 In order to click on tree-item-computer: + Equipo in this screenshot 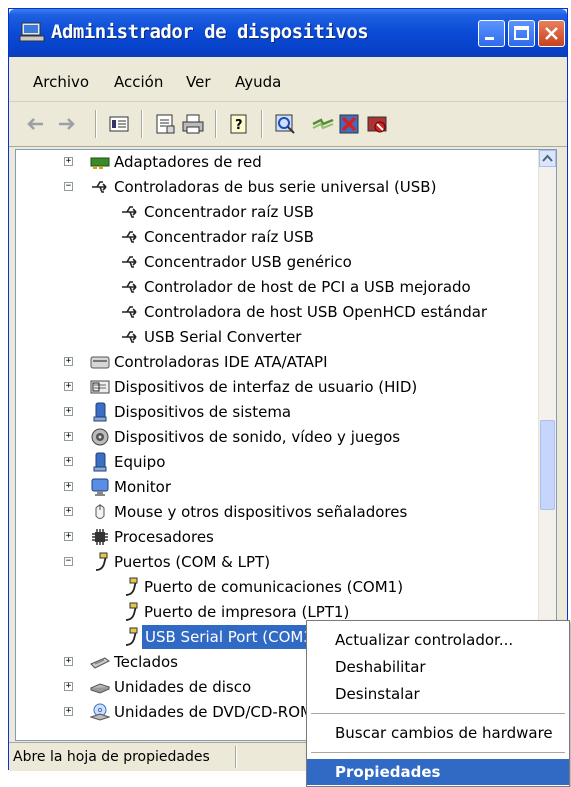, I will do `click(276, 462)`.